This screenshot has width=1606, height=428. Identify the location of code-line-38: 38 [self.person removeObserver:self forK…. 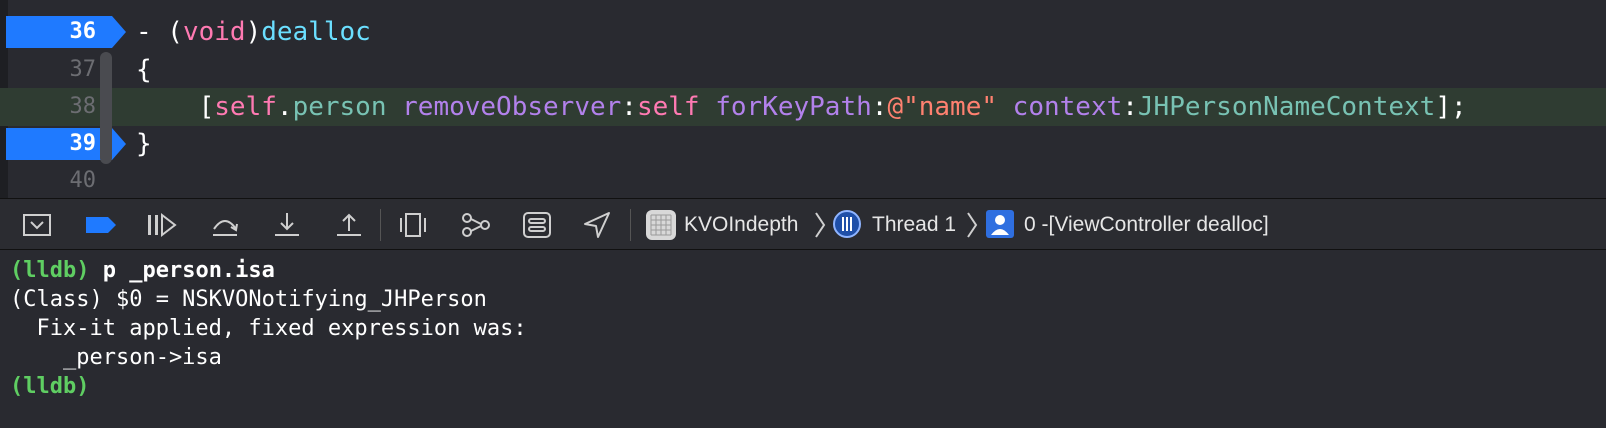
(803, 107).